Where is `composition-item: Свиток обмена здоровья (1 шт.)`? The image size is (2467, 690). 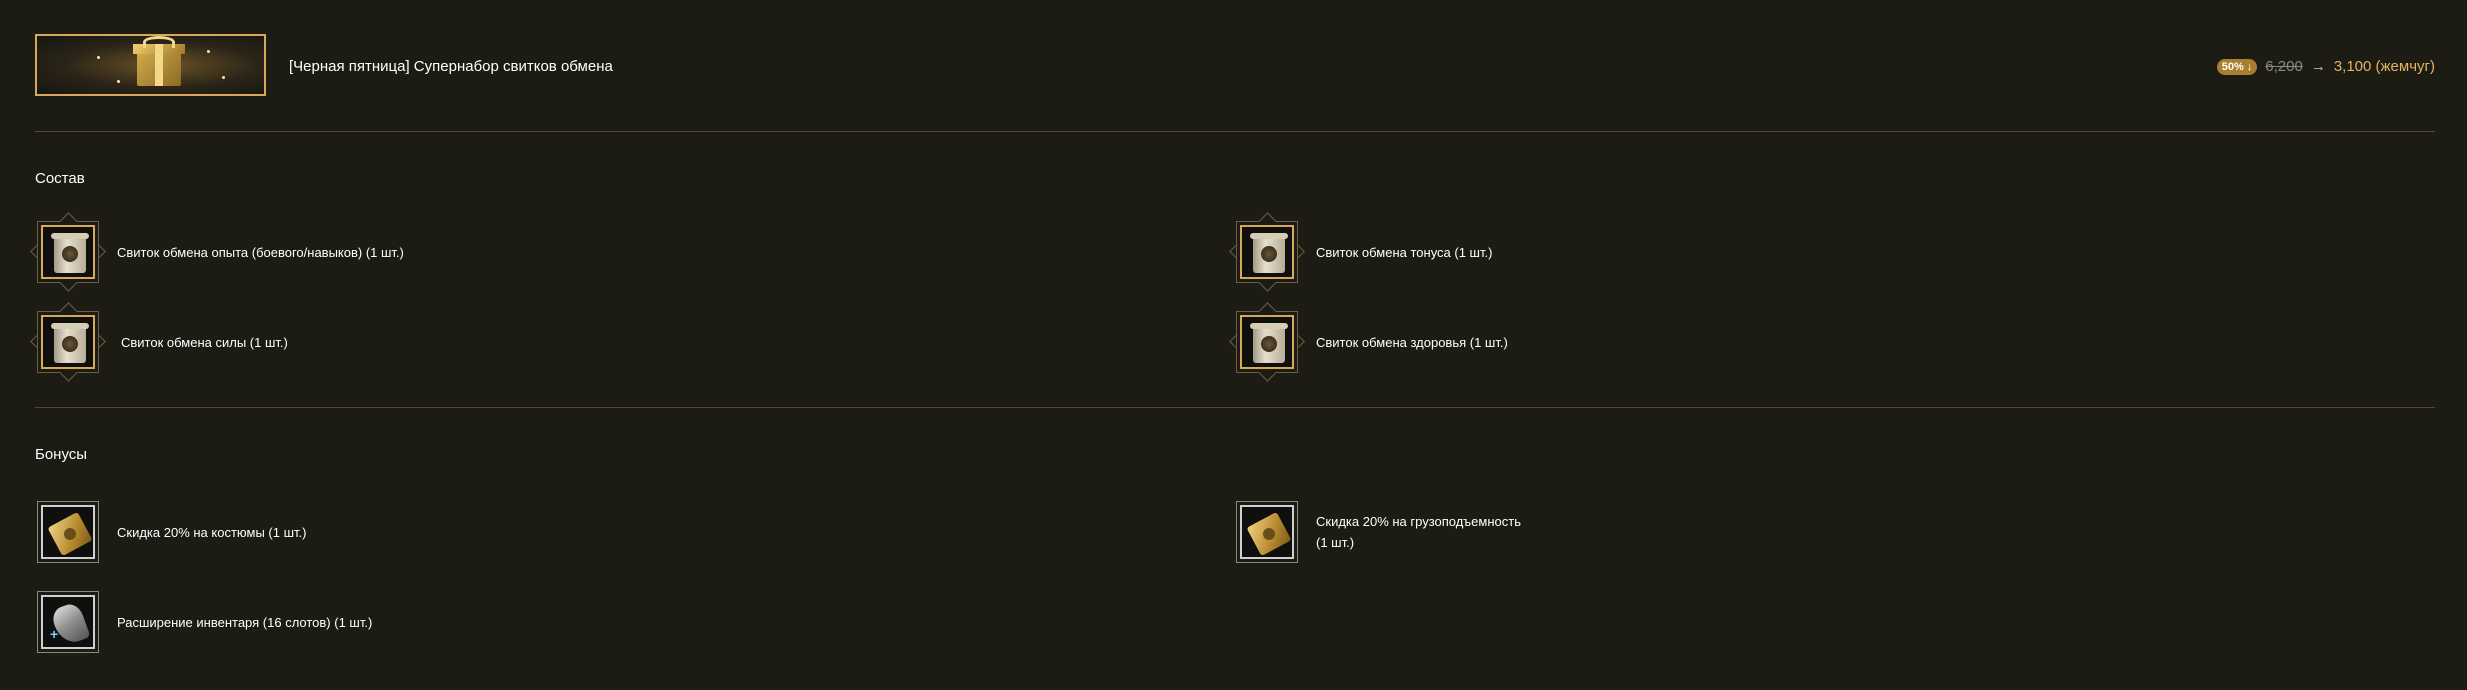
composition-item: Свиток обмена здоровья (1 шт.) is located at coordinates (1368, 342).